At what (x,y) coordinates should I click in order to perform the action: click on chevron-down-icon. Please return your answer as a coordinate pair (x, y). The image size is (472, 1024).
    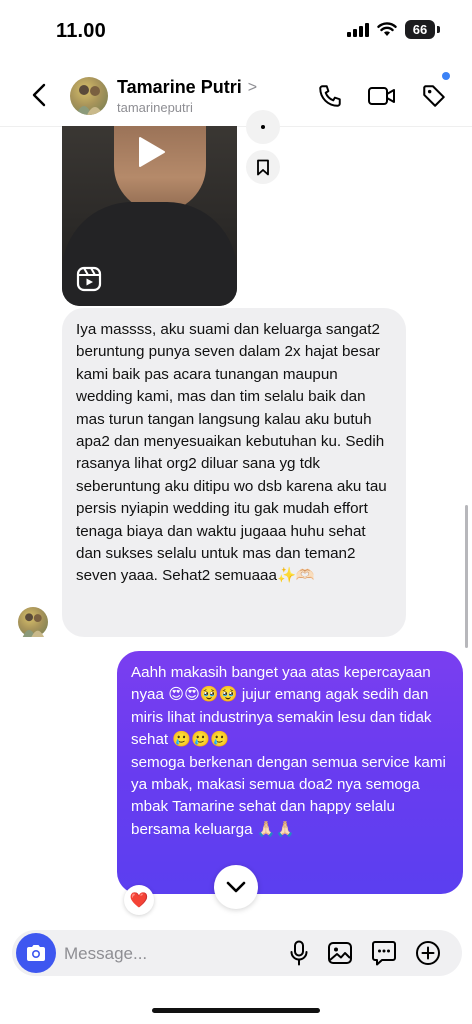
    Looking at the image, I should click on (236, 887).